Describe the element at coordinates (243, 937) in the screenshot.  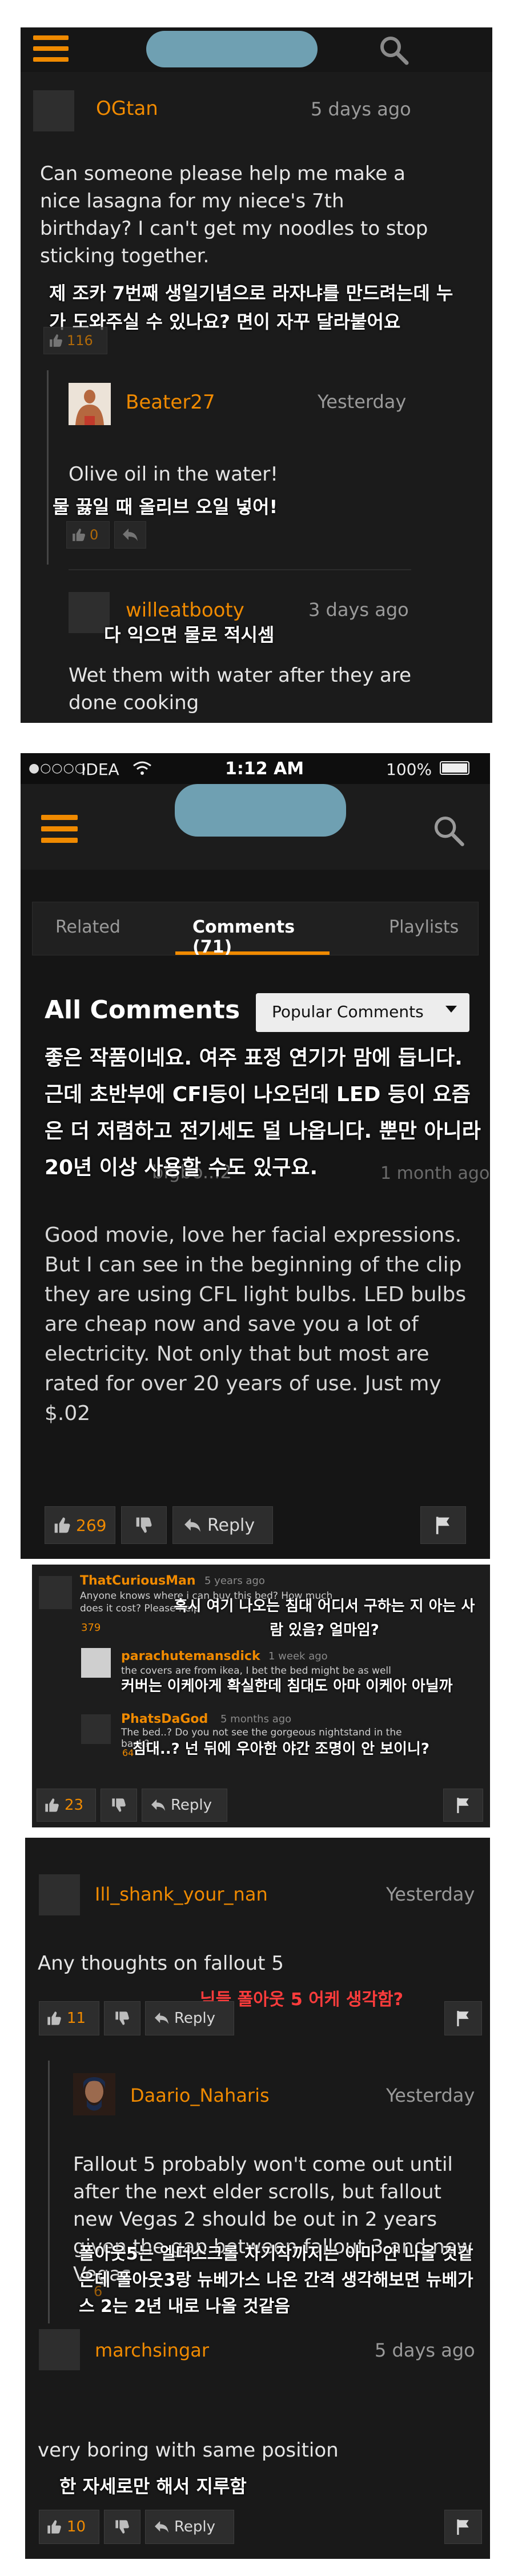
I see `tab-comments-label: Comments (71)` at that location.